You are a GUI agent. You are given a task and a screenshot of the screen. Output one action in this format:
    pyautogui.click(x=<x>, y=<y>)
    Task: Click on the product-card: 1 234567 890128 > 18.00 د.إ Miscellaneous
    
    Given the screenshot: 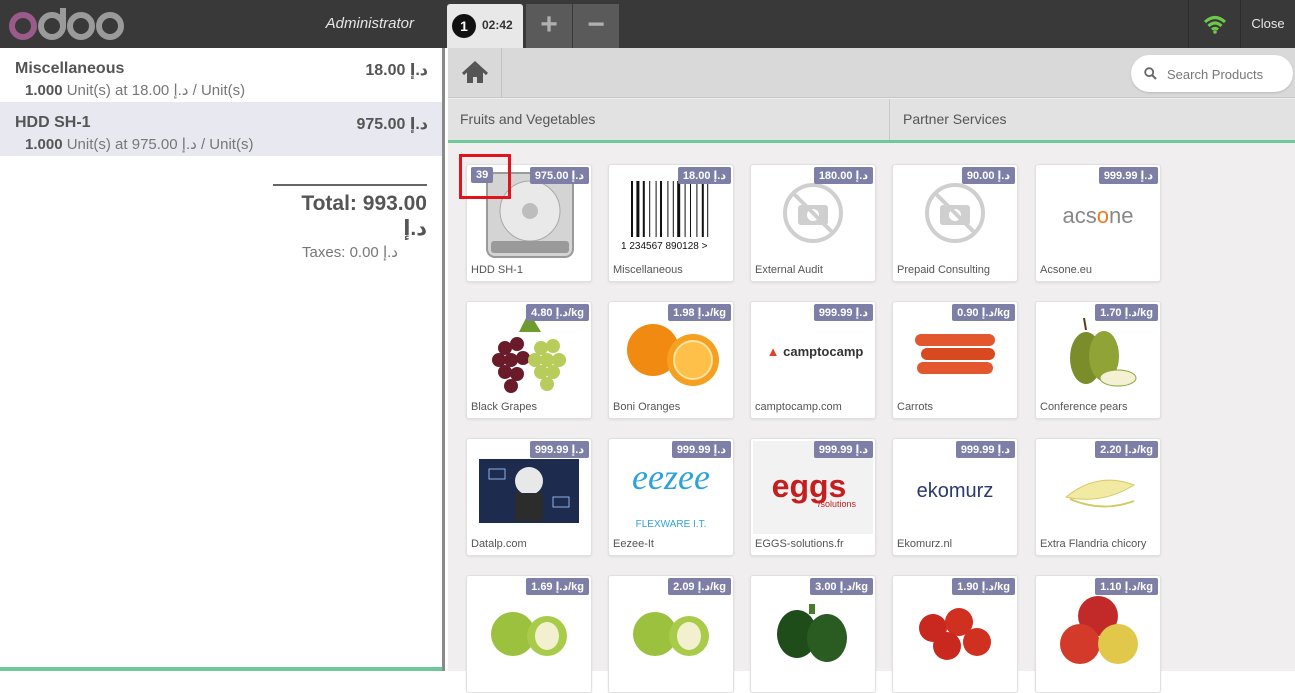 What is the action you would take?
    pyautogui.click(x=671, y=223)
    